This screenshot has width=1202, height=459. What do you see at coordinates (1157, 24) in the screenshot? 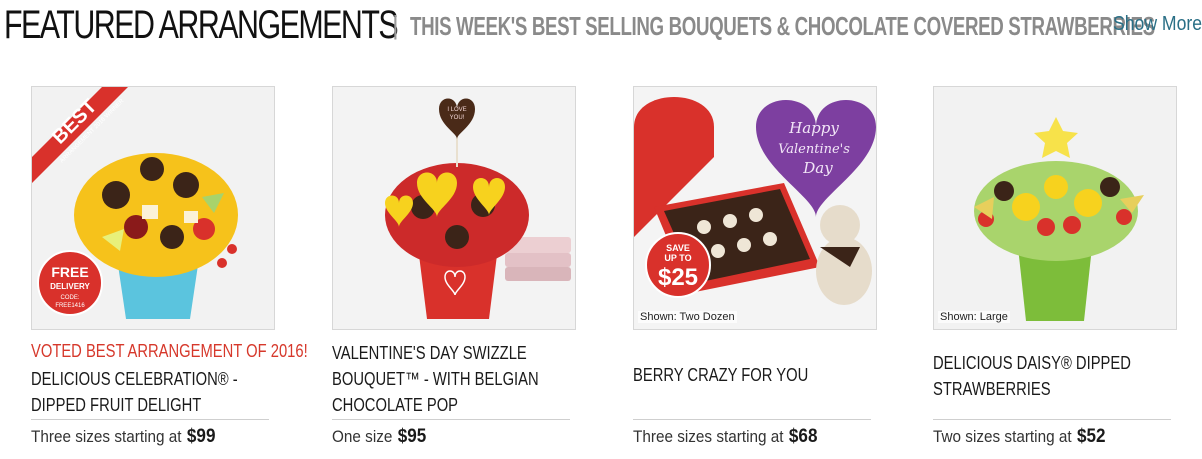
I see `show-more-link: Show More` at bounding box center [1157, 24].